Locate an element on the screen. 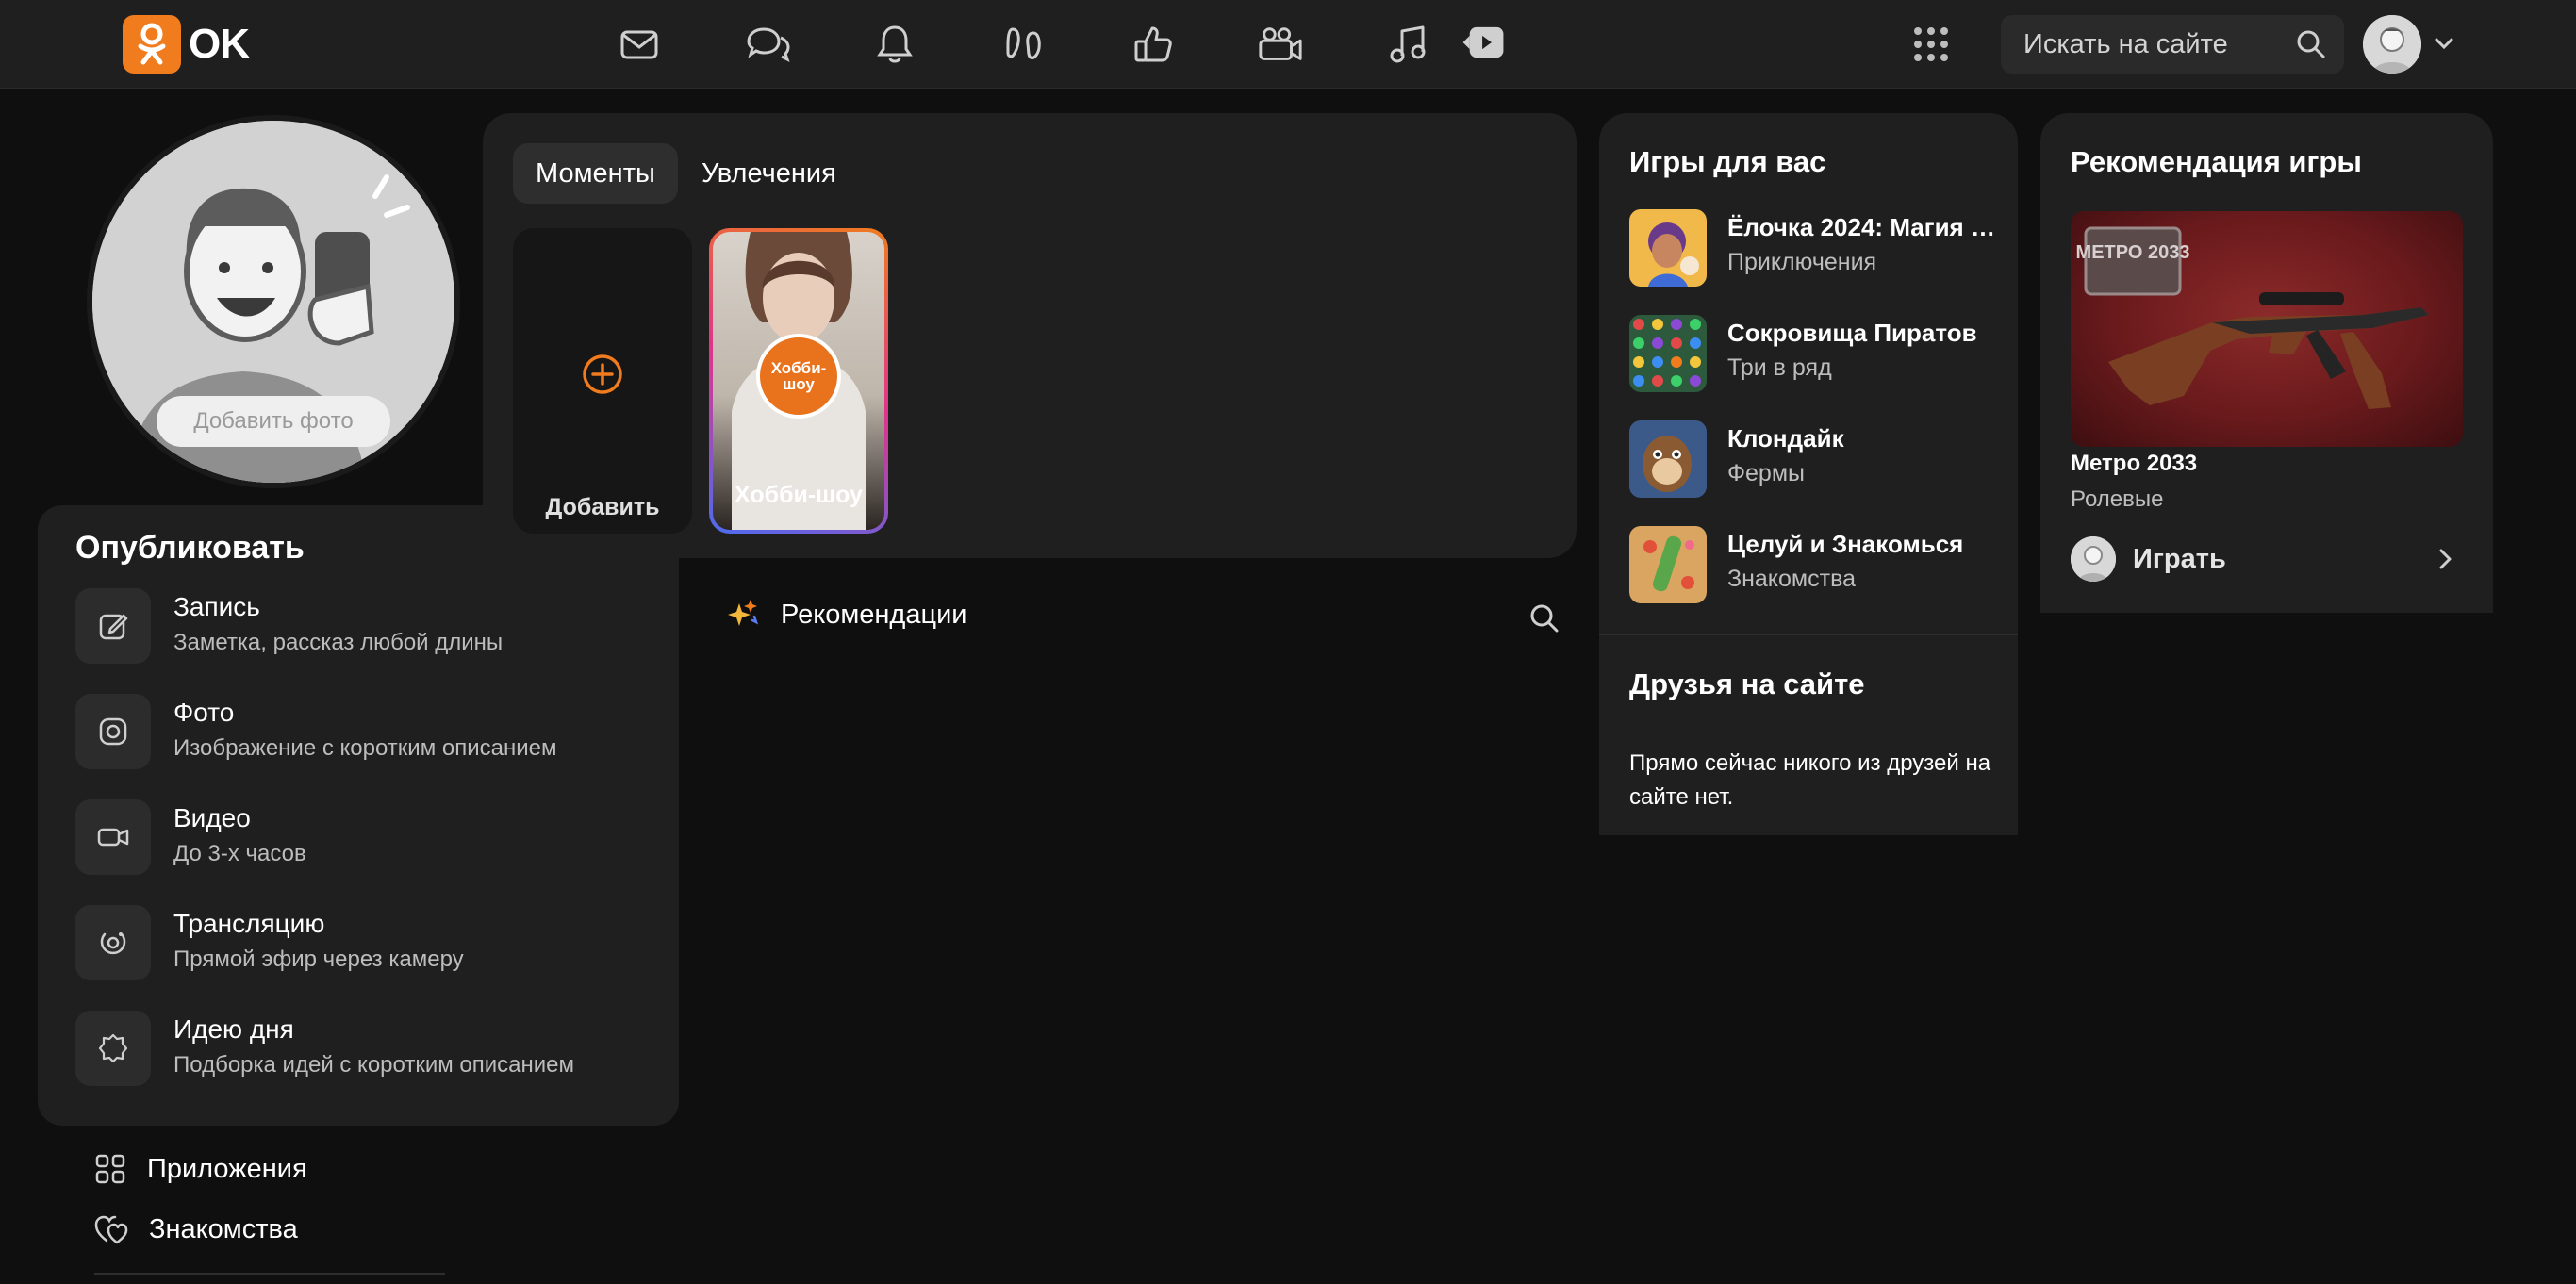 This screenshot has width=2576, height=1284. user-avatar is located at coordinates (2392, 44).